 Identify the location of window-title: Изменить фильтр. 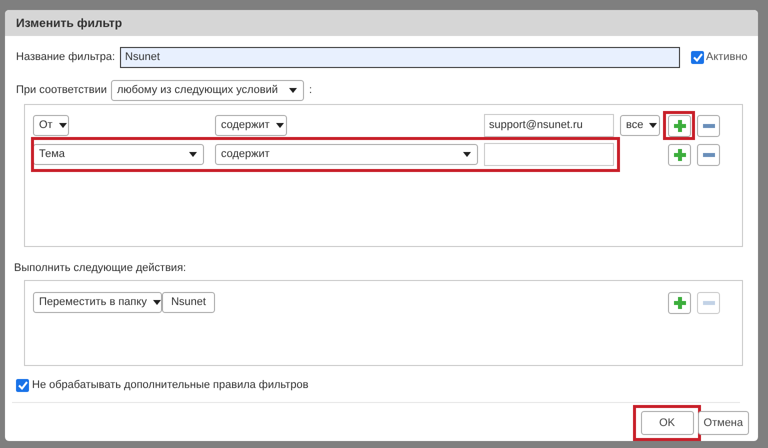
(69, 23).